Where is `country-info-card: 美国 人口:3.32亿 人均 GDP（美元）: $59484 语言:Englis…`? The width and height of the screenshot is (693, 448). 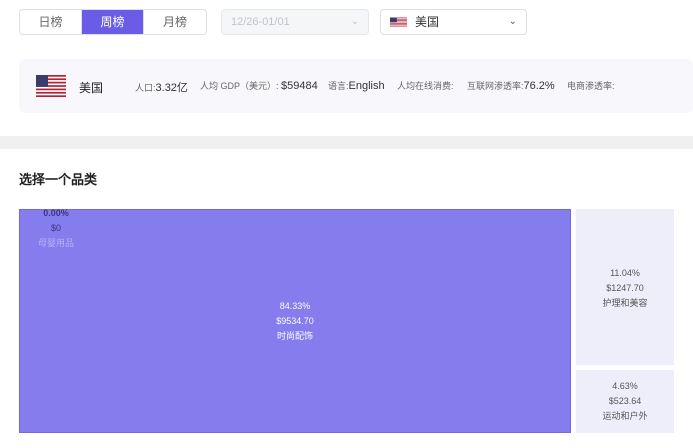
country-info-card: 美国 人口:3.32亿 人均 GDP（美元）: $59484 语言:Englis… is located at coordinates (356, 86).